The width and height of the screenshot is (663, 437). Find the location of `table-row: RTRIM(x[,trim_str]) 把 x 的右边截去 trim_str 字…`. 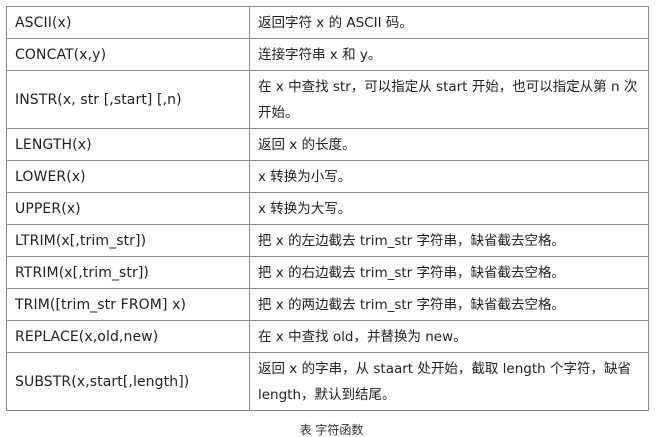

table-row: RTRIM(x[,trim_str]) 把 x 的右边截去 trim_str 字… is located at coordinates (327, 272).